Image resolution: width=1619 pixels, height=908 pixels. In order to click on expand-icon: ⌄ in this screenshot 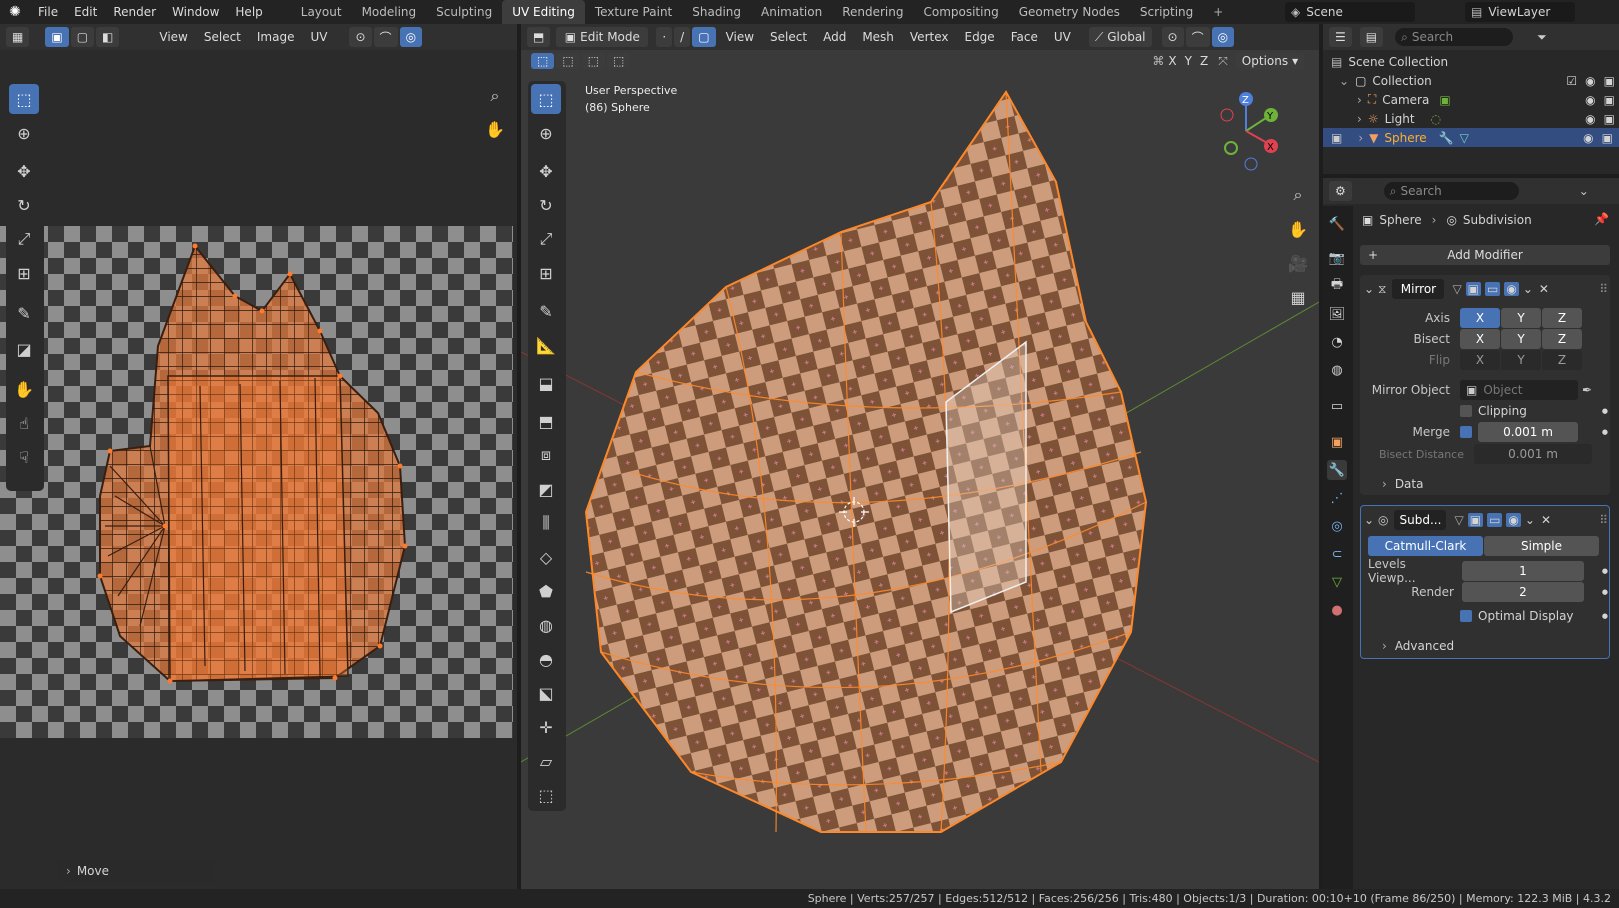, I will do `click(1344, 81)`.